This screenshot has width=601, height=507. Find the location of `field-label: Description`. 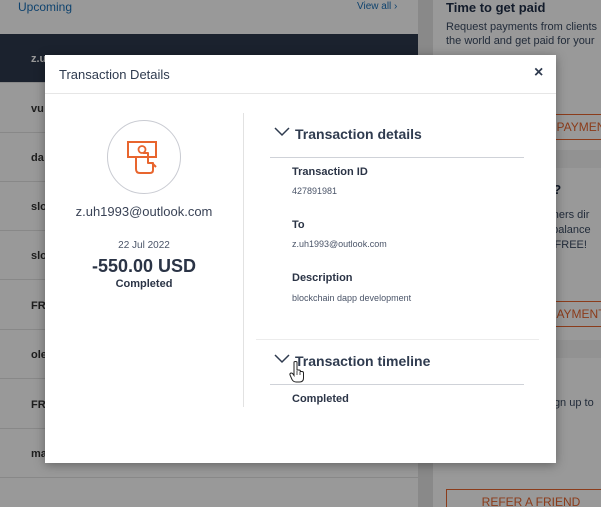

field-label: Description is located at coordinates (322, 278).